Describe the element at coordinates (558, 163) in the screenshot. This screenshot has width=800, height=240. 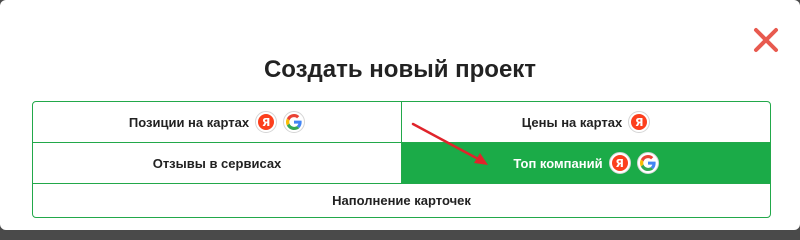
I see `option-label: Топ компаний` at that location.